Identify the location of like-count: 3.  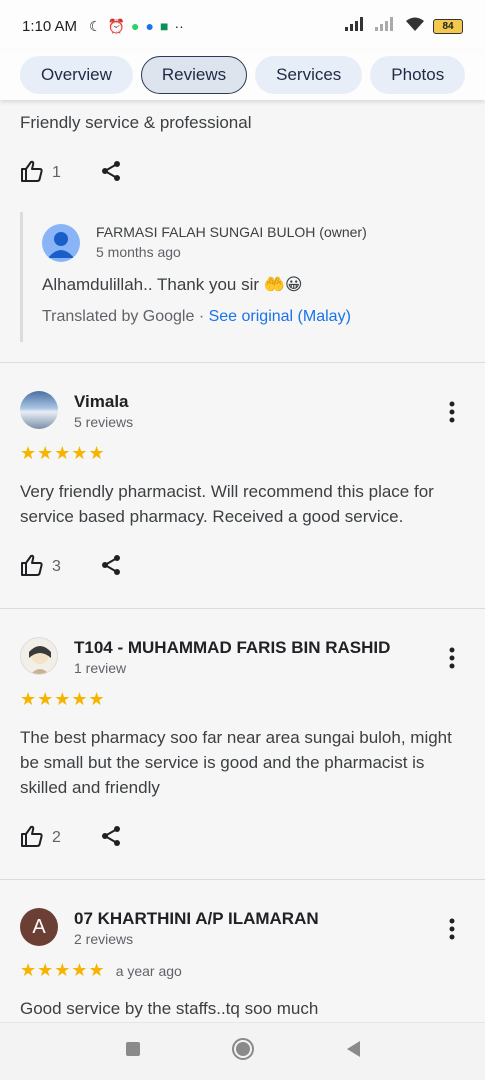
(56, 566).